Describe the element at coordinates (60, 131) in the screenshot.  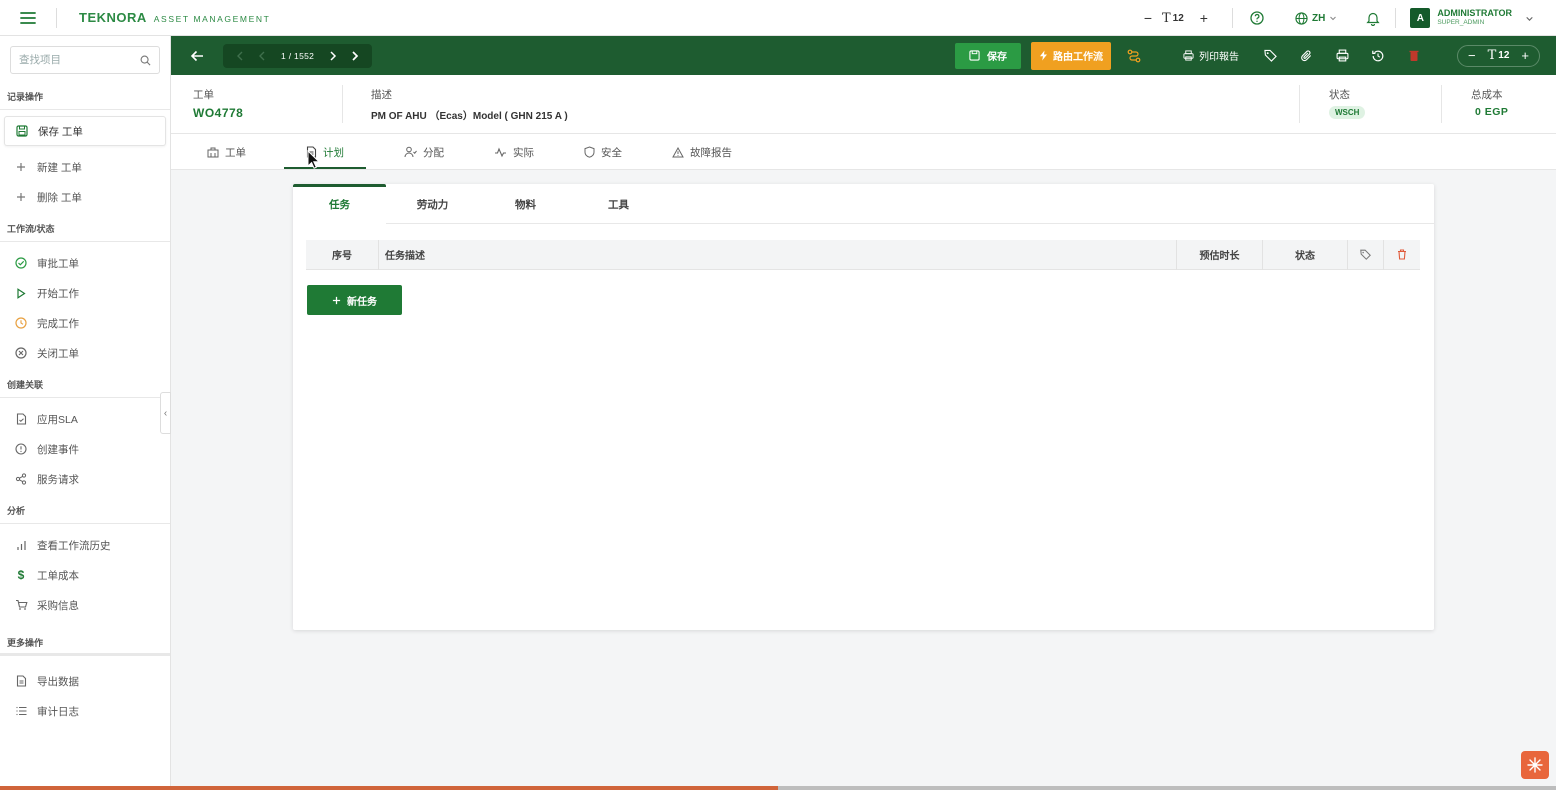
I see `sidebar-item-label: 保存 工单` at that location.